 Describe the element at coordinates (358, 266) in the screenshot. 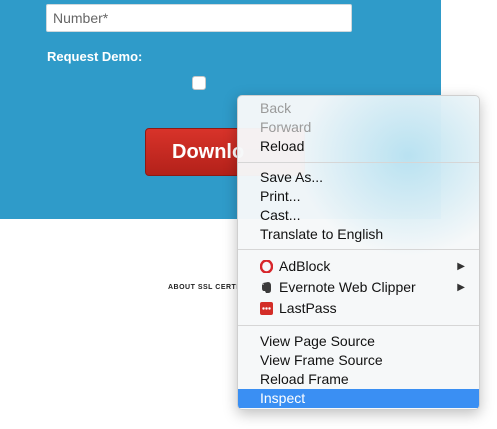

I see `menu-item-adblock: AdBlock ▶` at that location.